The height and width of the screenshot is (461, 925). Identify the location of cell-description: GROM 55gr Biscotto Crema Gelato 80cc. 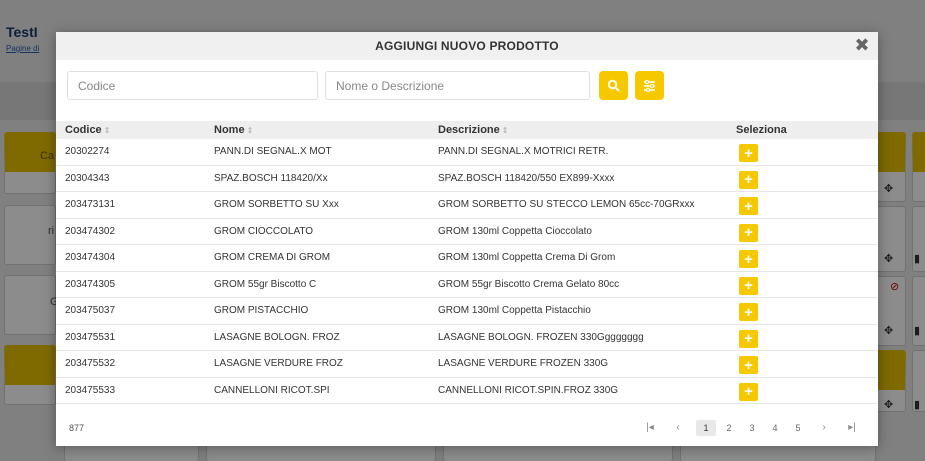
(529, 284).